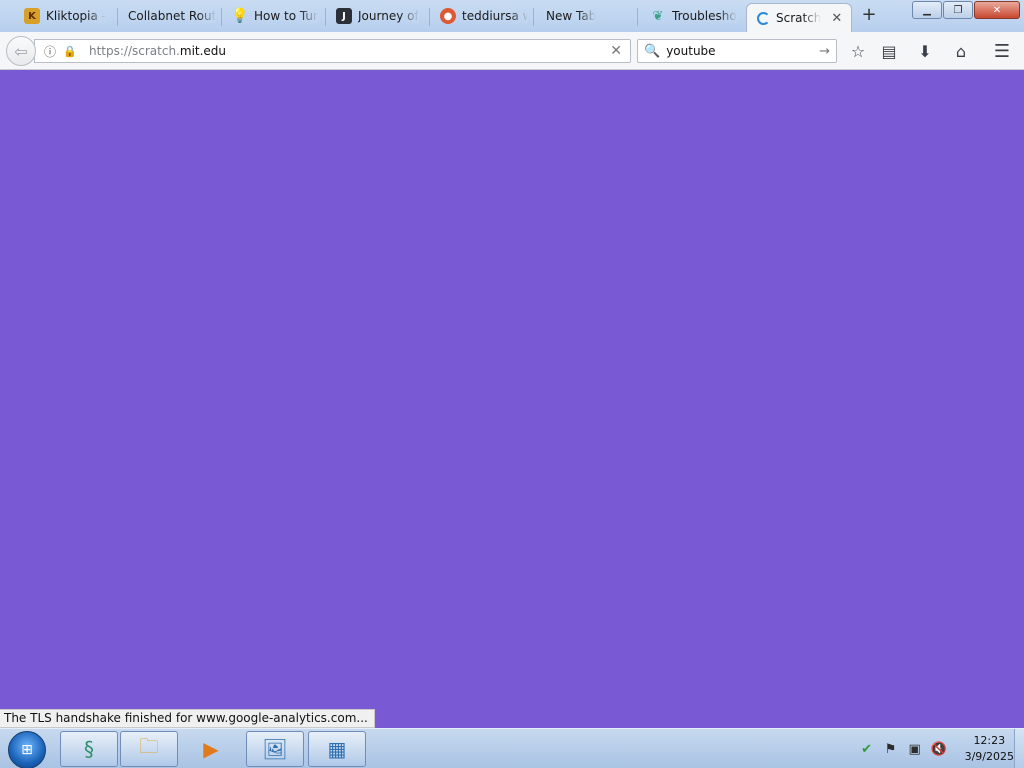 This screenshot has width=1024, height=768. I want to click on close-window-button: ✕, so click(997, 10).